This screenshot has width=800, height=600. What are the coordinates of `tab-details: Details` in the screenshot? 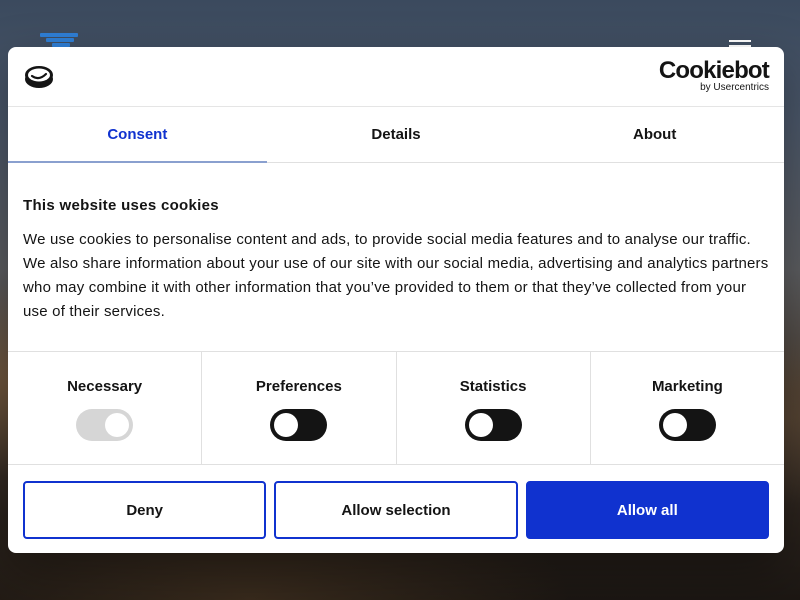 It's located at (396, 134).